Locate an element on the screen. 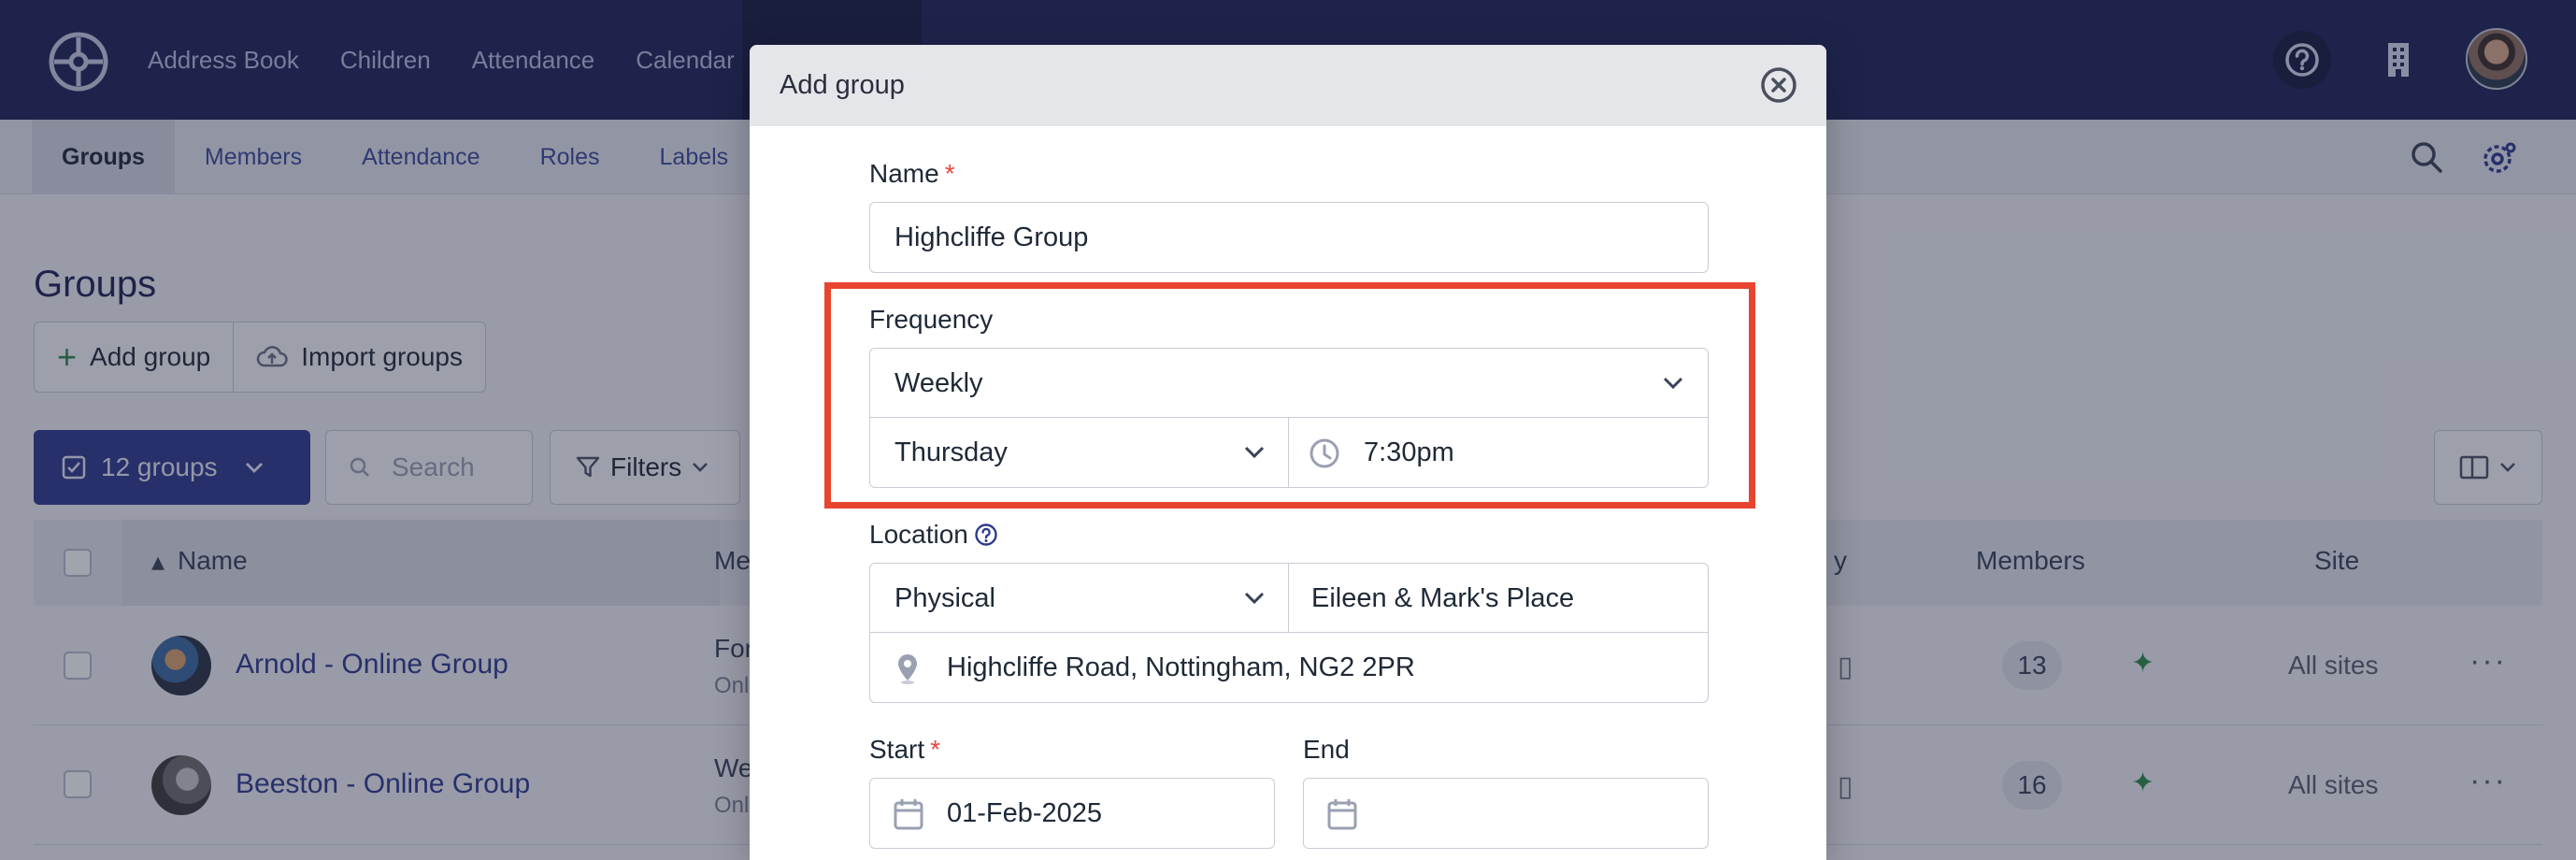  location-type-select: Physical is located at coordinates (1079, 598).